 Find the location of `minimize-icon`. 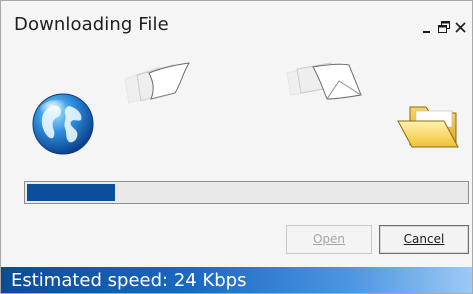

minimize-icon is located at coordinates (426, 26).